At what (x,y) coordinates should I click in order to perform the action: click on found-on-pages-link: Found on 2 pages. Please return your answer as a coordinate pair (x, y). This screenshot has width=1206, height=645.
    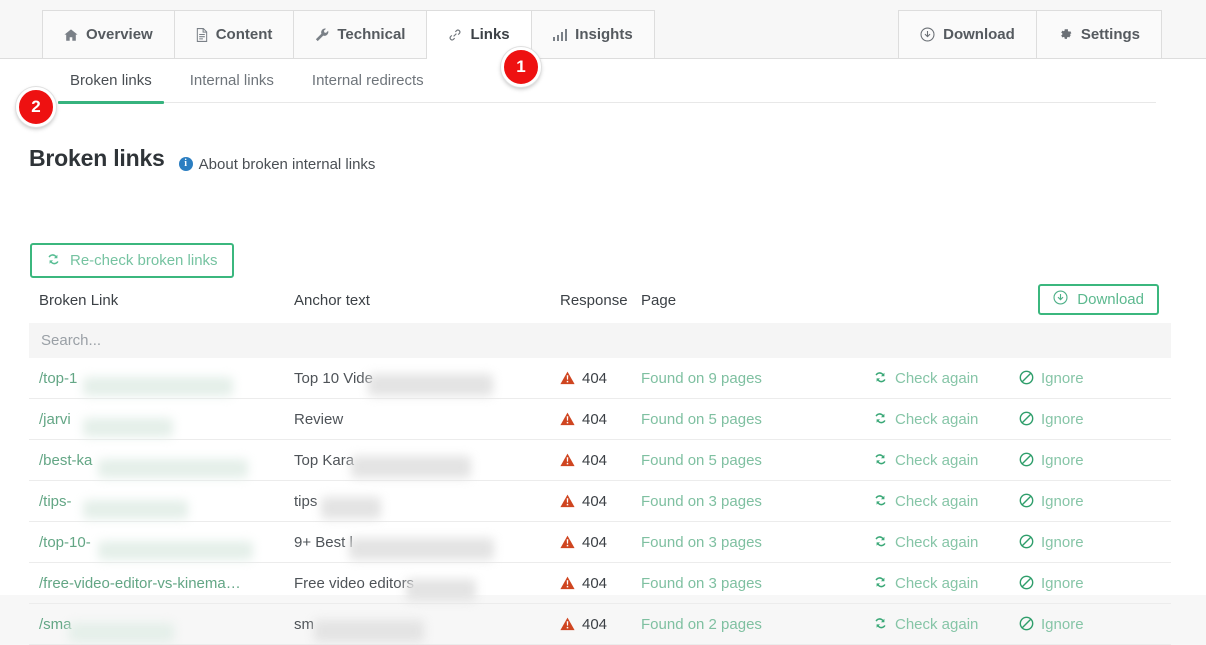
    Looking at the image, I should click on (701, 624).